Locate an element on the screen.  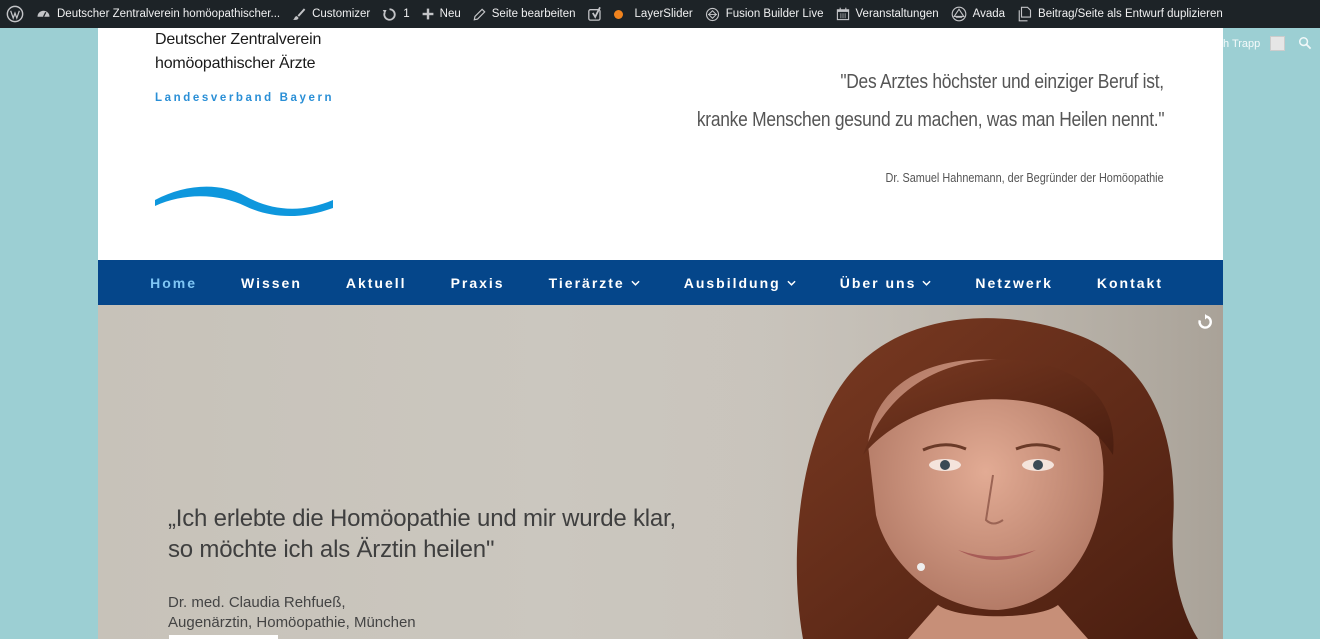
logo-subtitle: Landesverband Bayern is located at coordinates (244, 98).